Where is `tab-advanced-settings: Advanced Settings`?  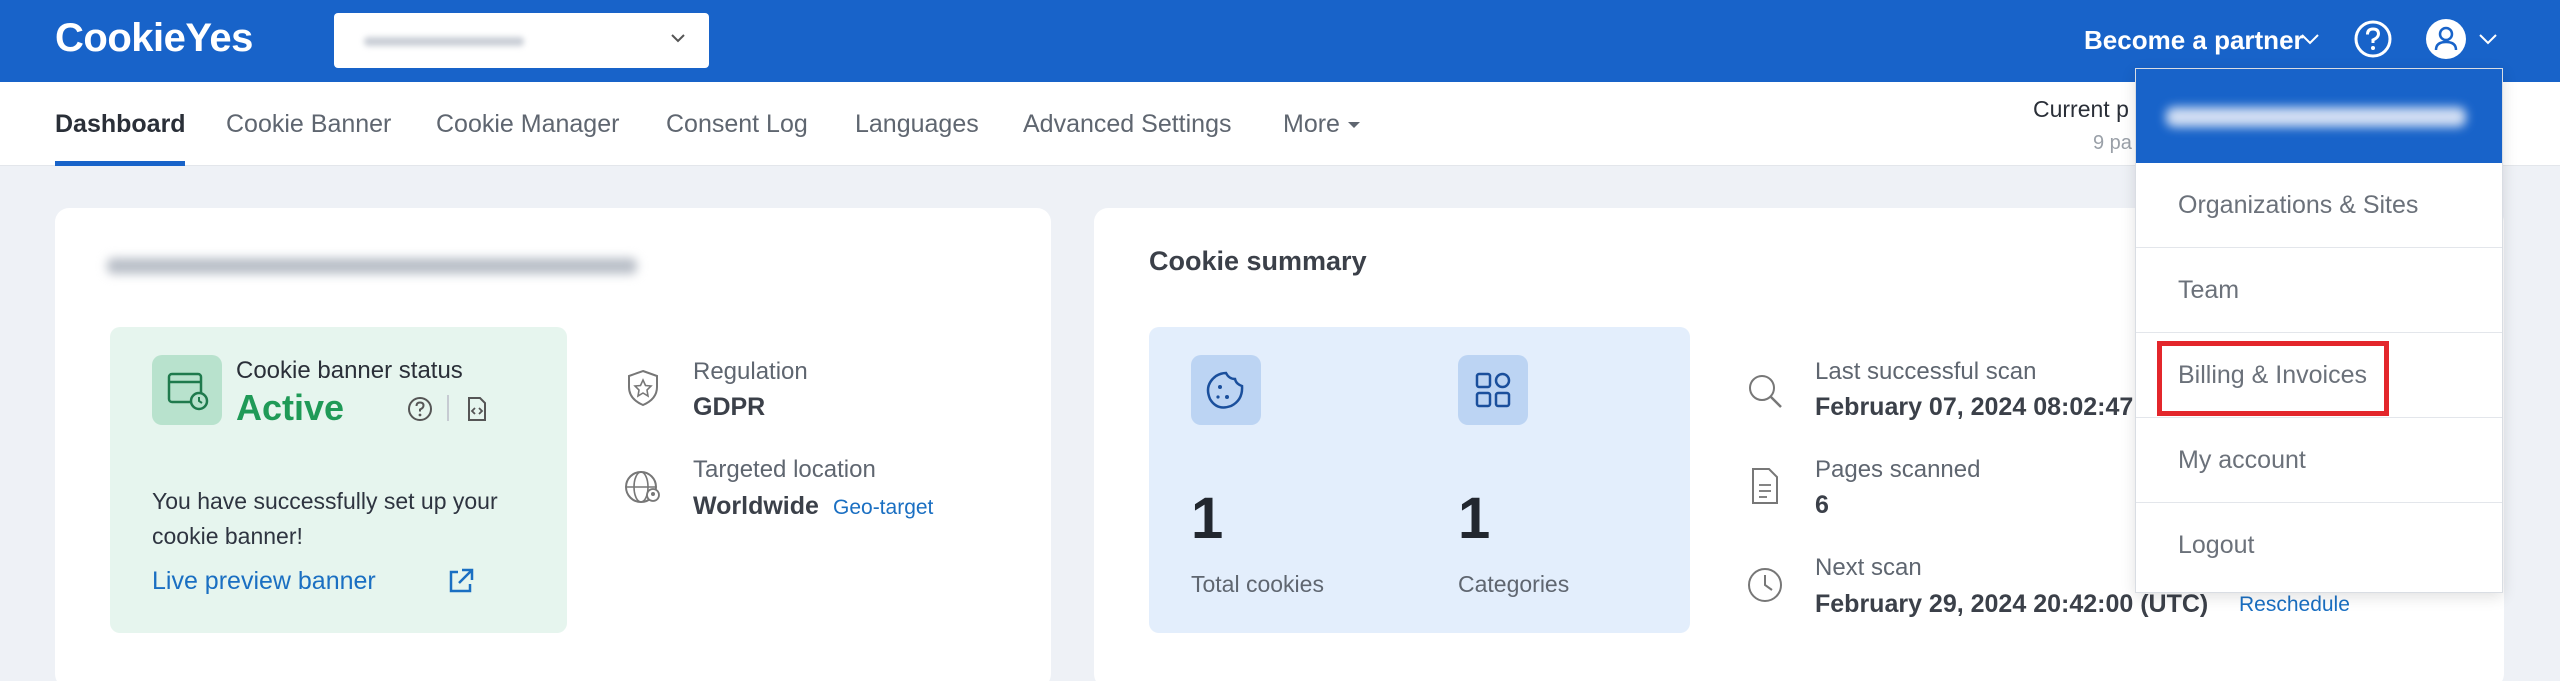 tab-advanced-settings: Advanced Settings is located at coordinates (1127, 124).